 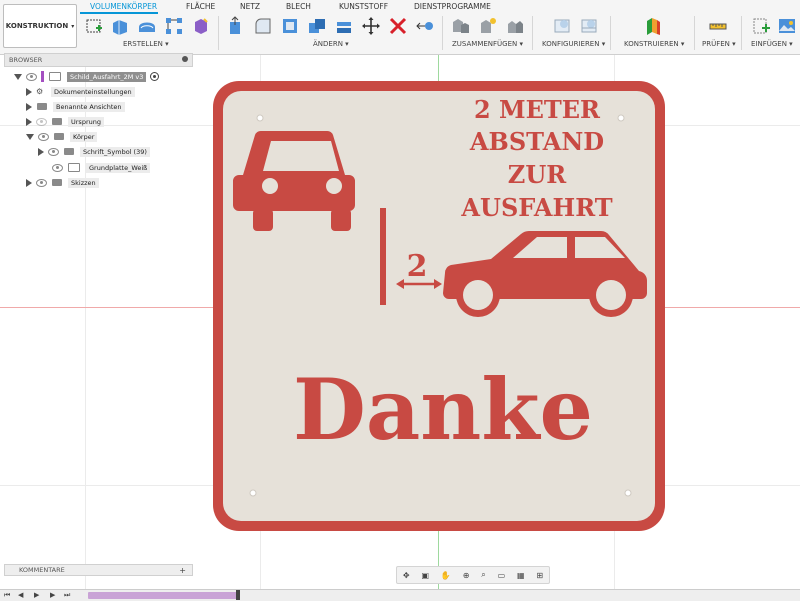 I want to click on group-erstellen: ERSTELLEN ▾, so click(x=146, y=44).